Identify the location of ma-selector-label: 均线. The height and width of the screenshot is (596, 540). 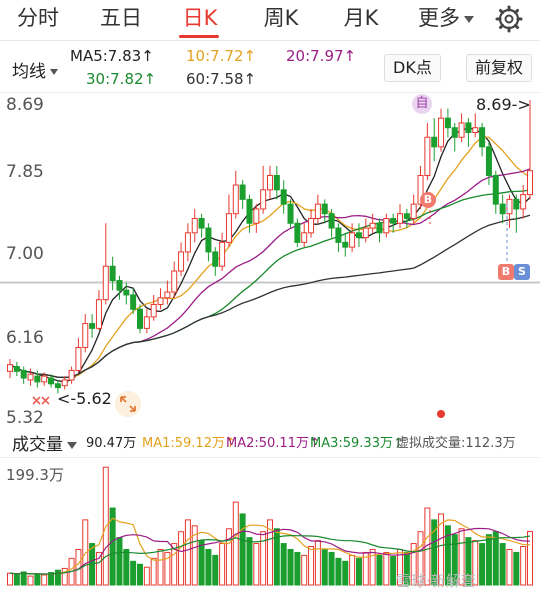
(29, 72).